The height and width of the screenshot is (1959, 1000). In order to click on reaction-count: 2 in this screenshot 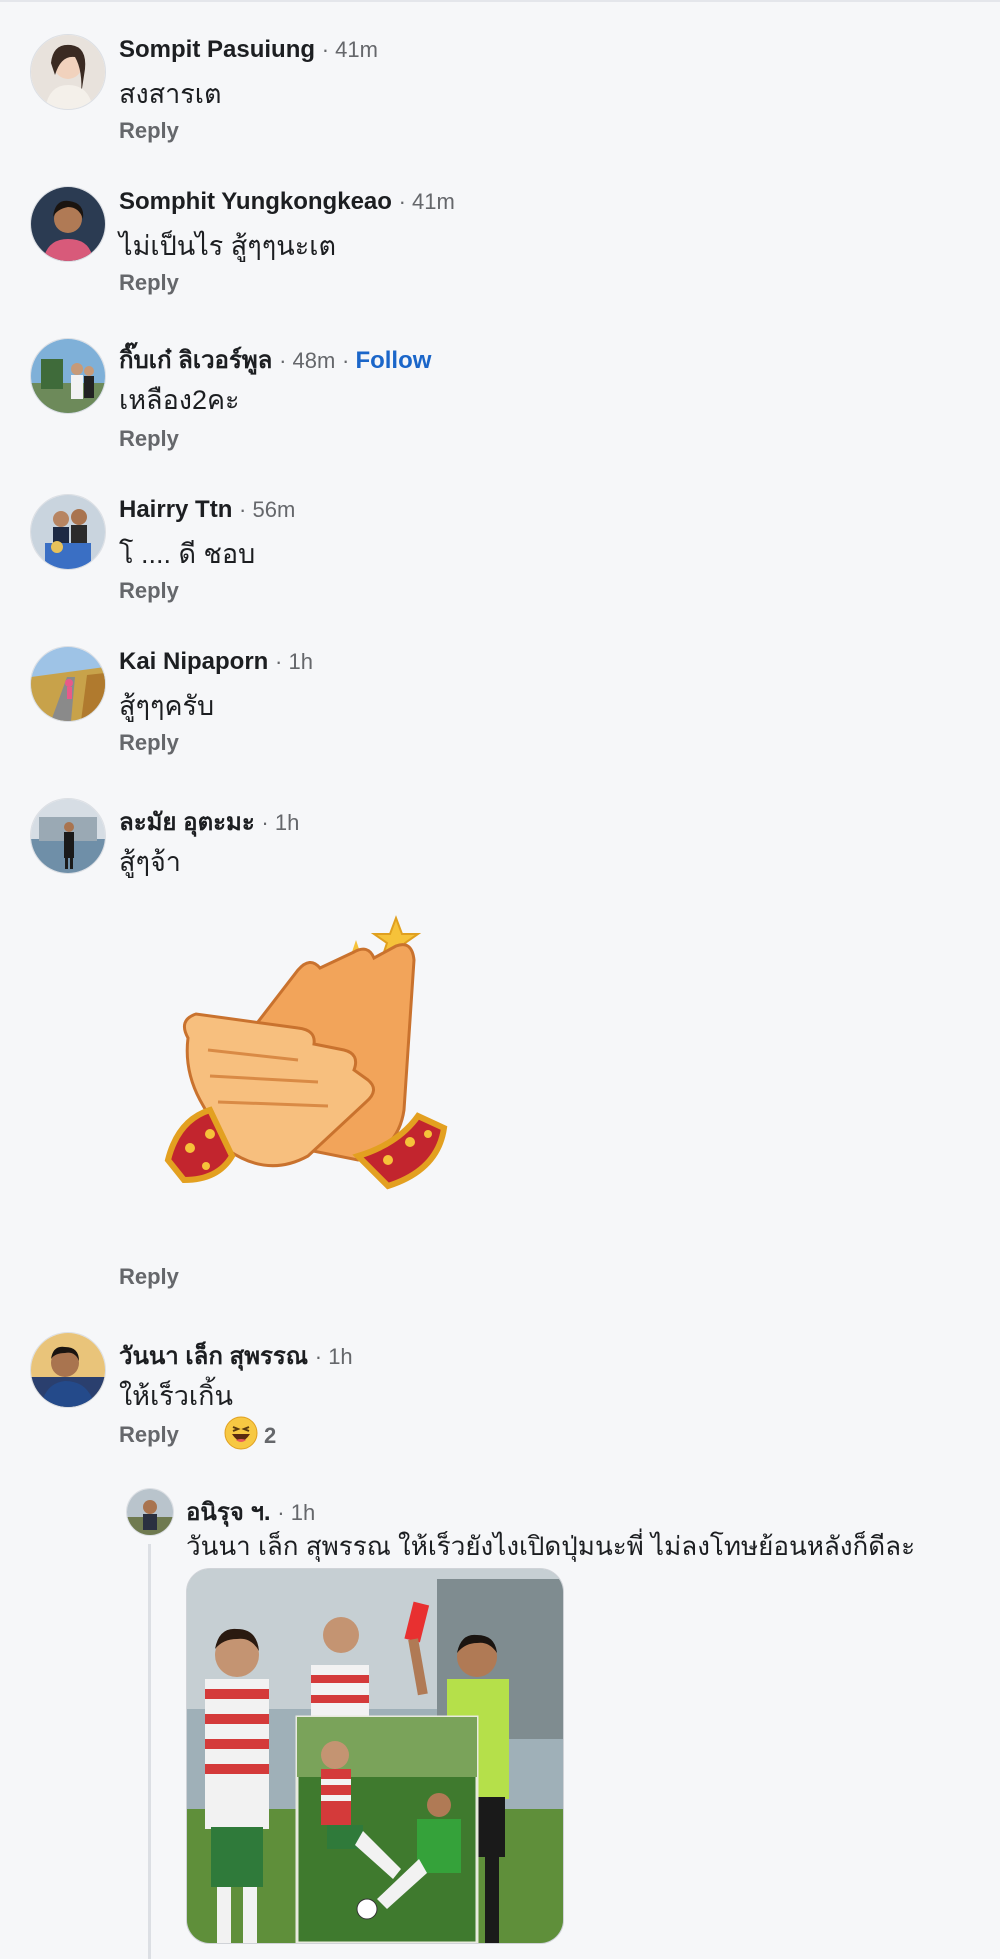, I will do `click(270, 1435)`.